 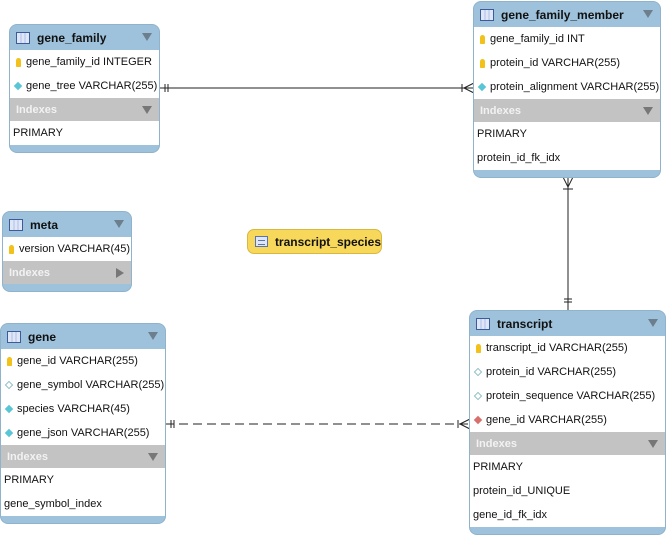 What do you see at coordinates (317, 88) in the screenshot?
I see `relationship-gene-family-to-member` at bounding box center [317, 88].